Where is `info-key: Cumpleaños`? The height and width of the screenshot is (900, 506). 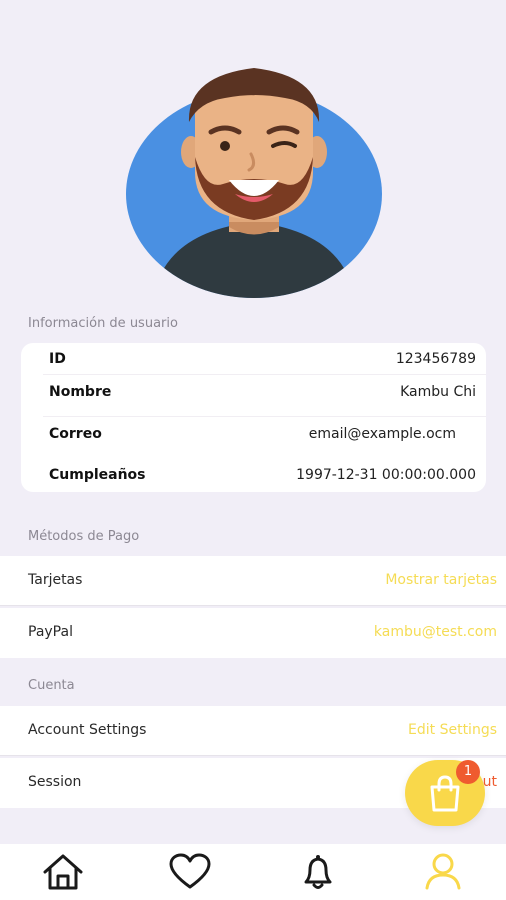 info-key: Cumpleaños is located at coordinates (97, 475).